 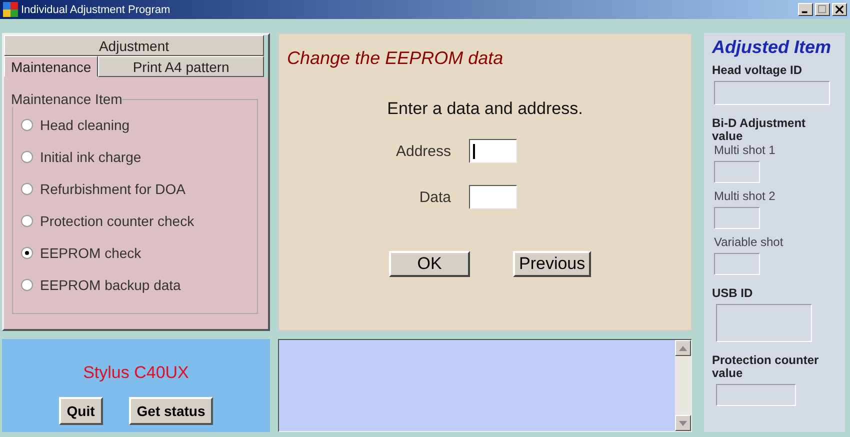 What do you see at coordinates (429, 264) in the screenshot?
I see `dialog-button: OK` at bounding box center [429, 264].